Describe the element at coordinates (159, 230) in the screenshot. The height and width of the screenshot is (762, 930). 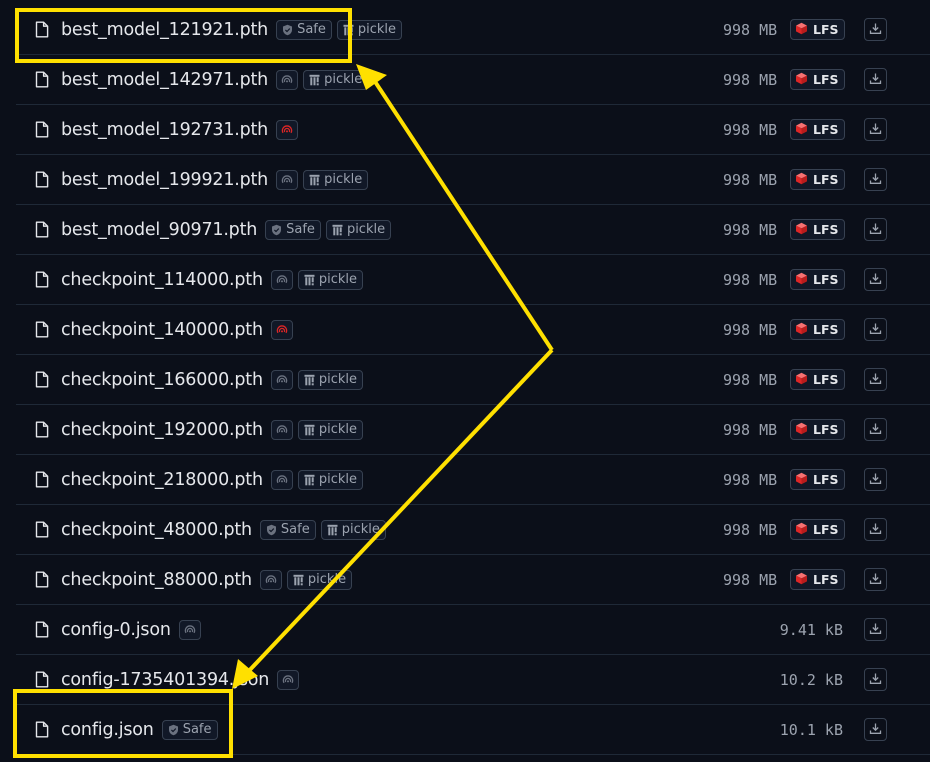
I see `file-name-link: best_model_90971.pth` at that location.